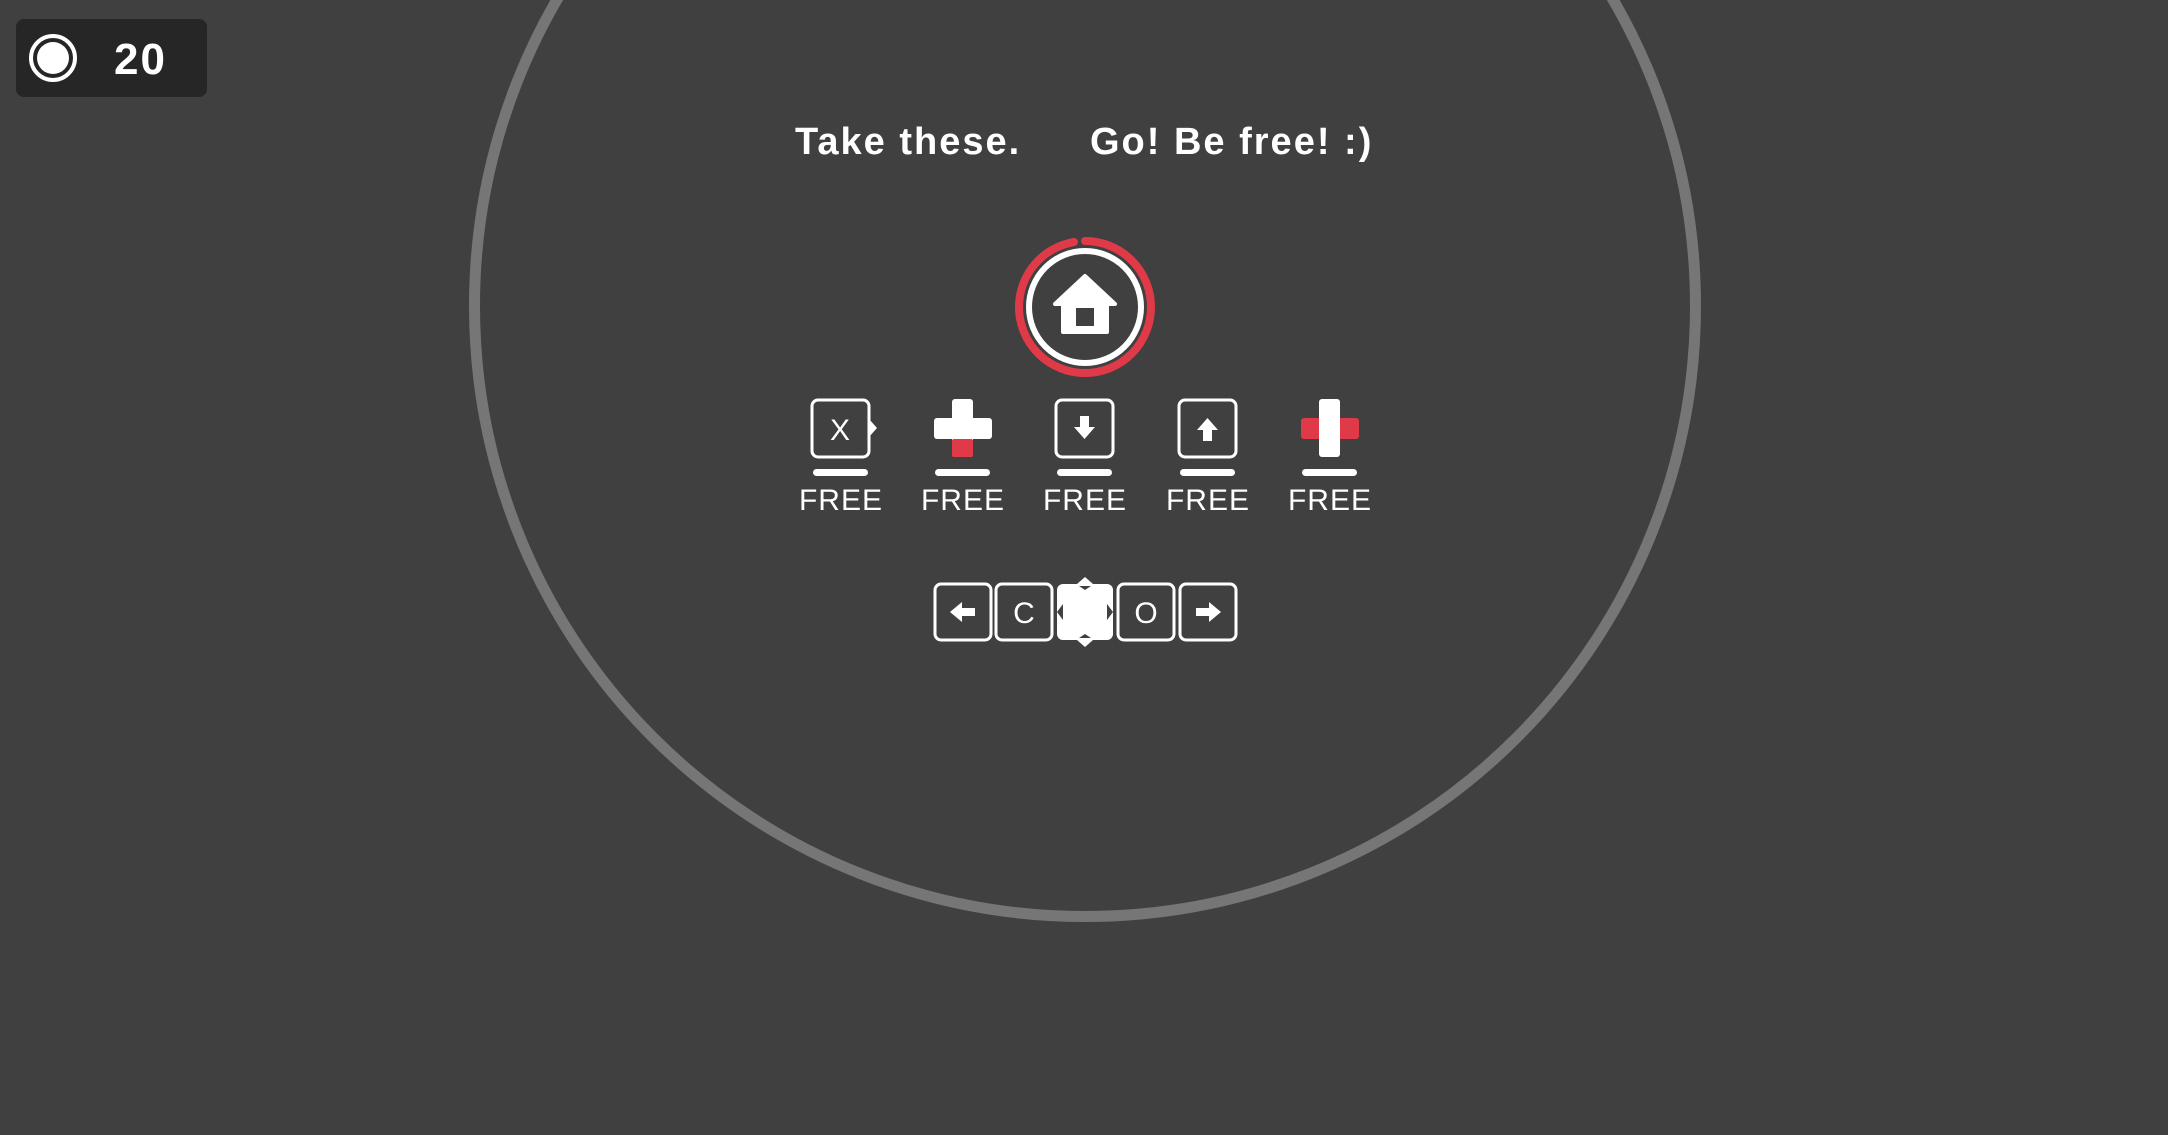 This screenshot has height=1135, width=2168. I want to click on counter-value: 20, so click(140, 59).